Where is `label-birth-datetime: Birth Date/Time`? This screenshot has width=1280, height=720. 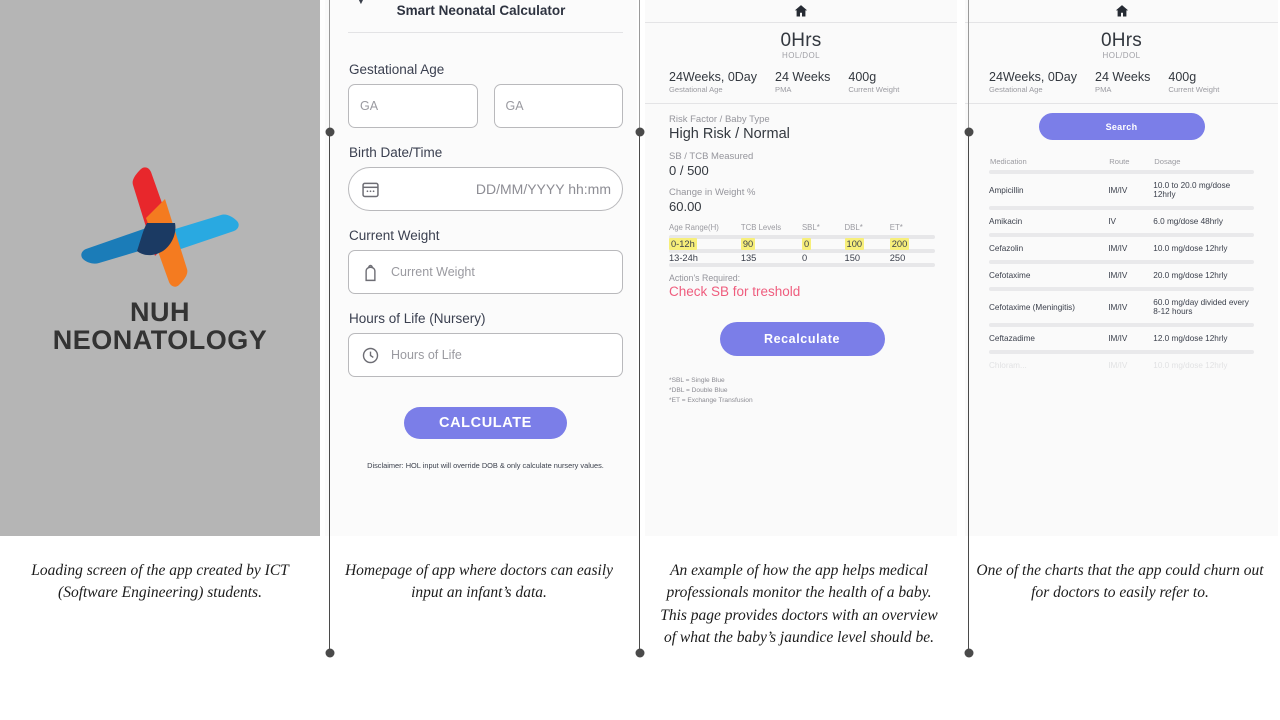
label-birth-datetime: Birth Date/Time is located at coordinates (396, 152).